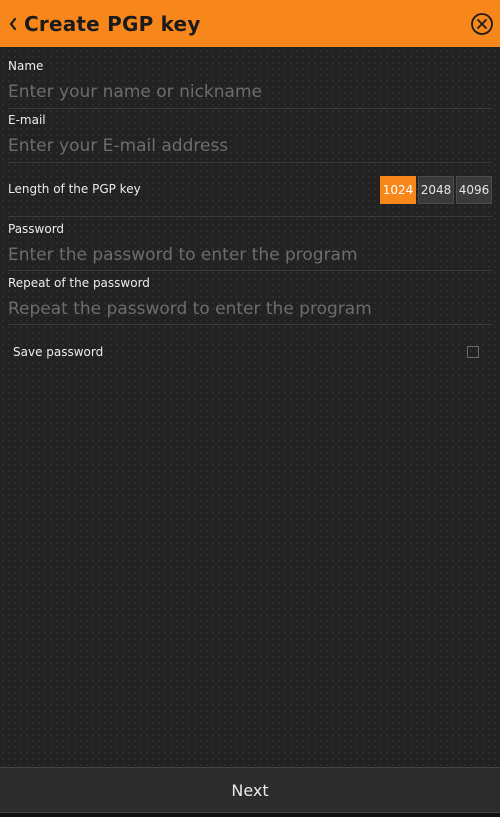 The width and height of the screenshot is (500, 817). What do you see at coordinates (26, 66) in the screenshot?
I see `name-label: Name` at bounding box center [26, 66].